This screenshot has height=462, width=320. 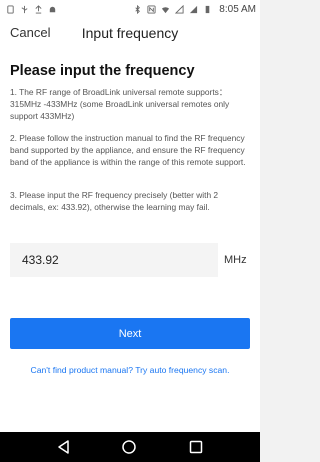 I want to click on page-title: Input frequency, so click(x=130, y=33).